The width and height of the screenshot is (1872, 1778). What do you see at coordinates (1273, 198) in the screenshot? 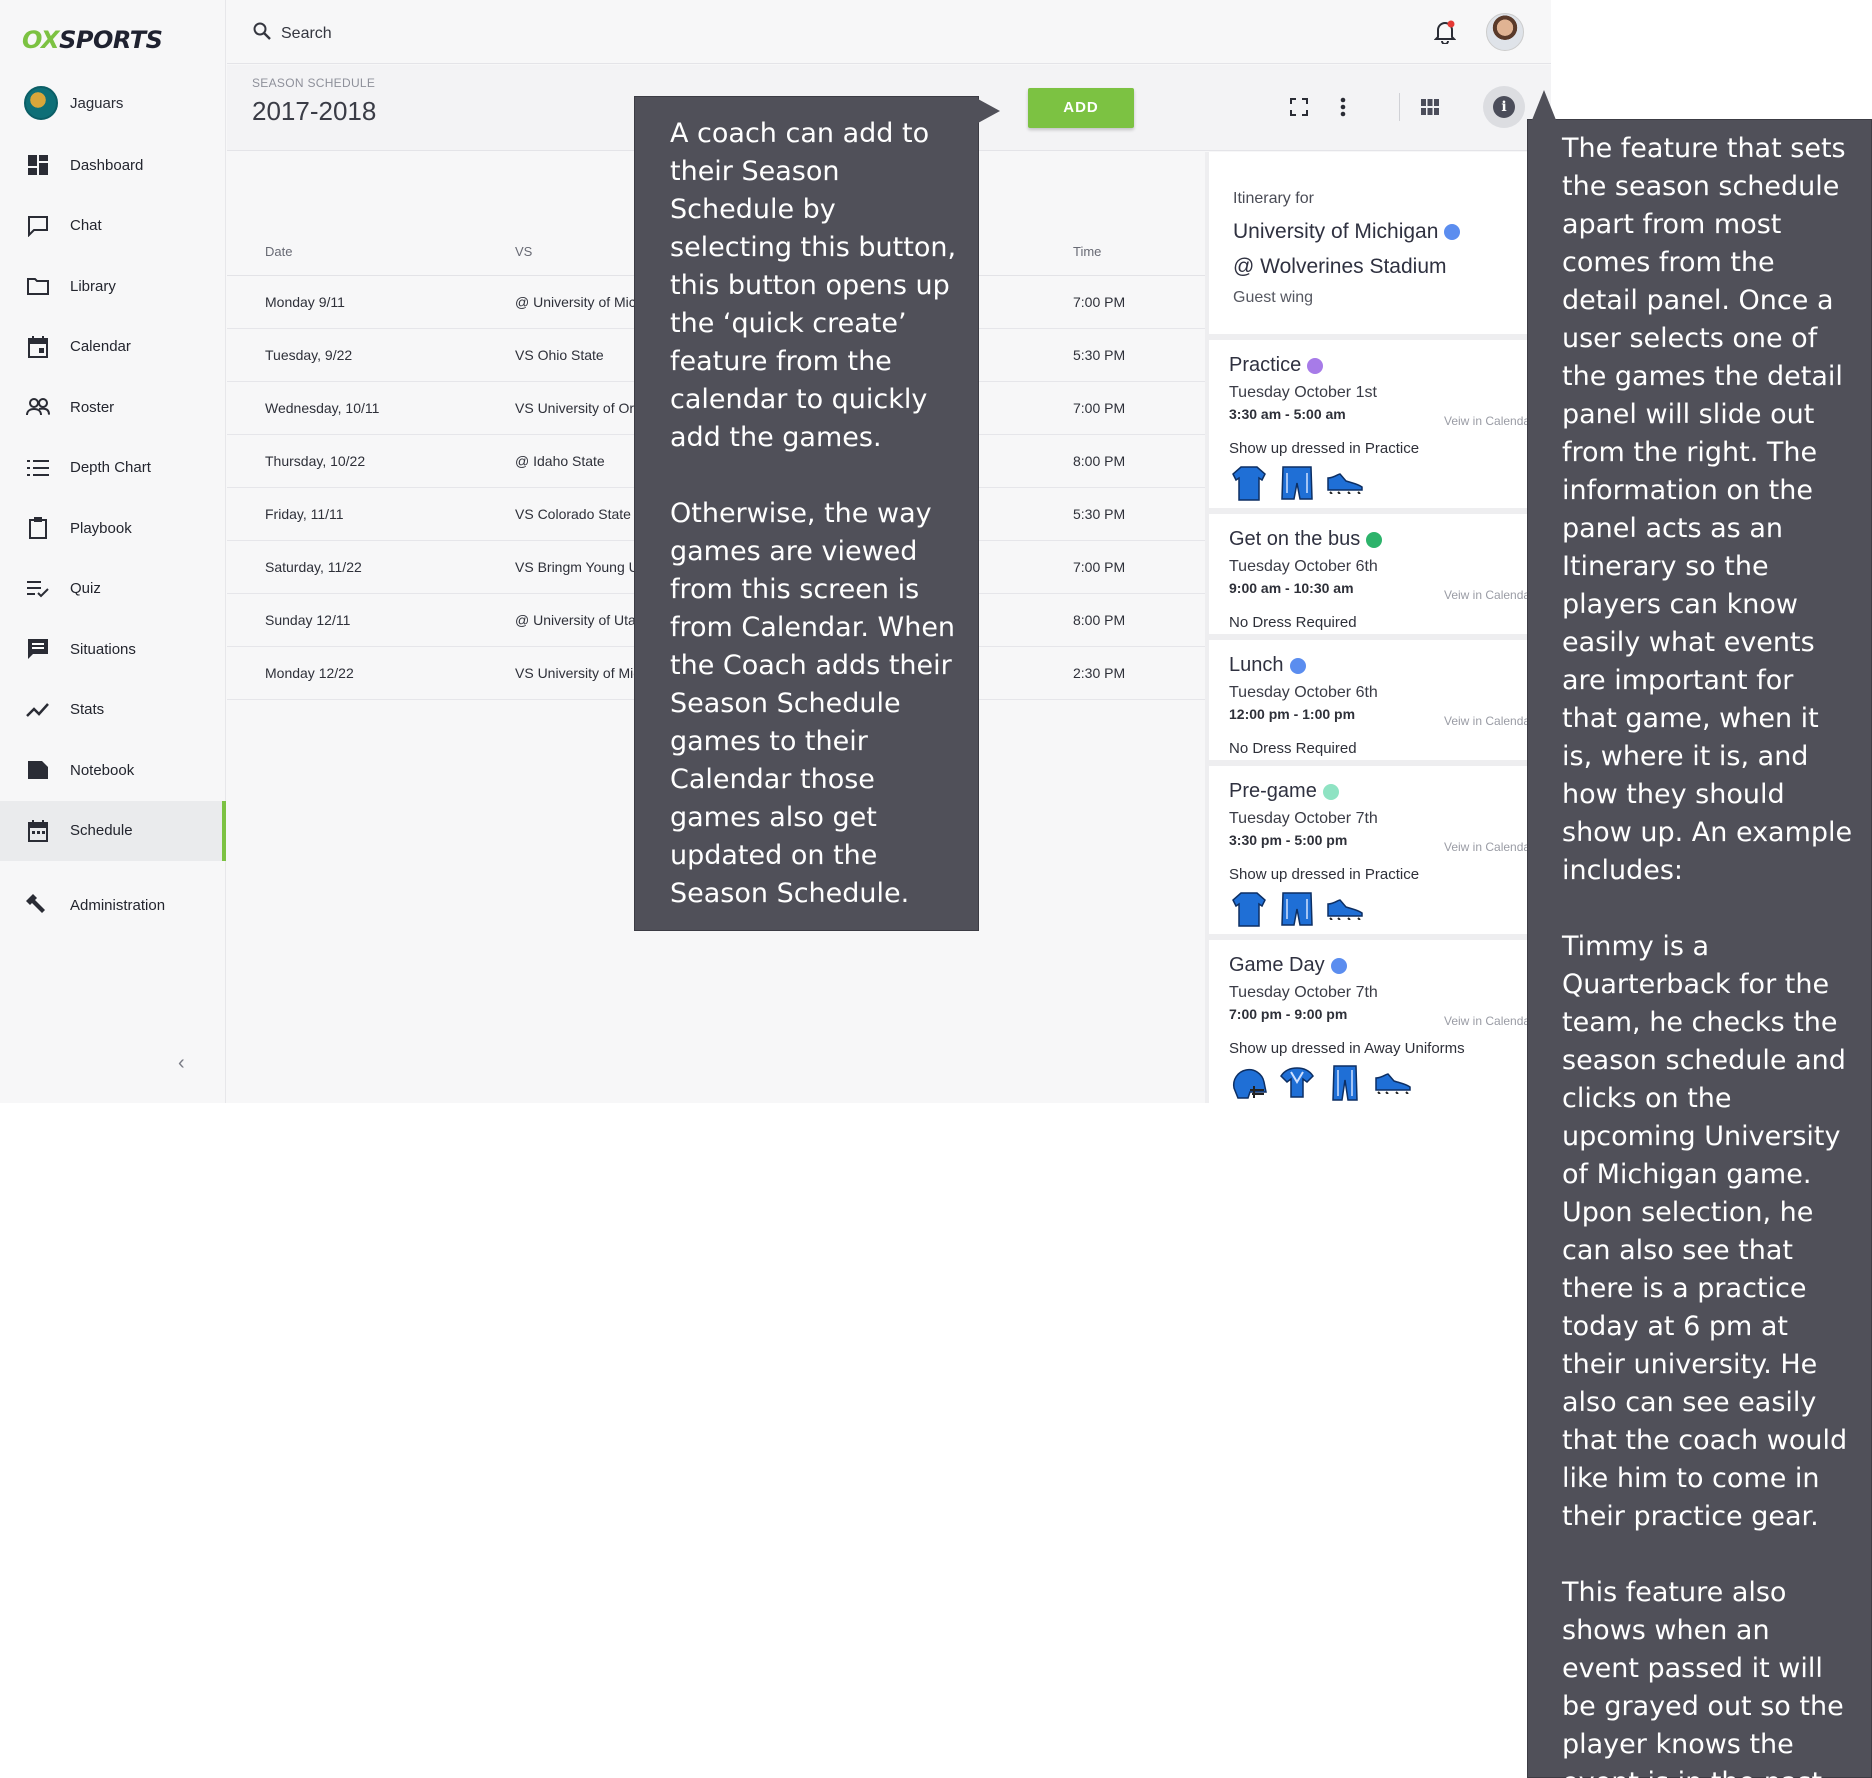
I see `itinerary-label: Itinerary for` at bounding box center [1273, 198].